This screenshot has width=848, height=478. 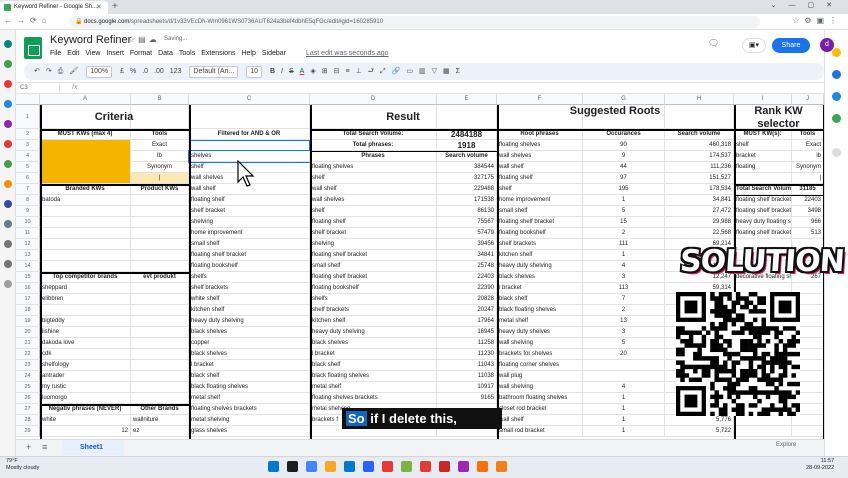 I want to click on result-volume: 86130, so click(x=467, y=211).